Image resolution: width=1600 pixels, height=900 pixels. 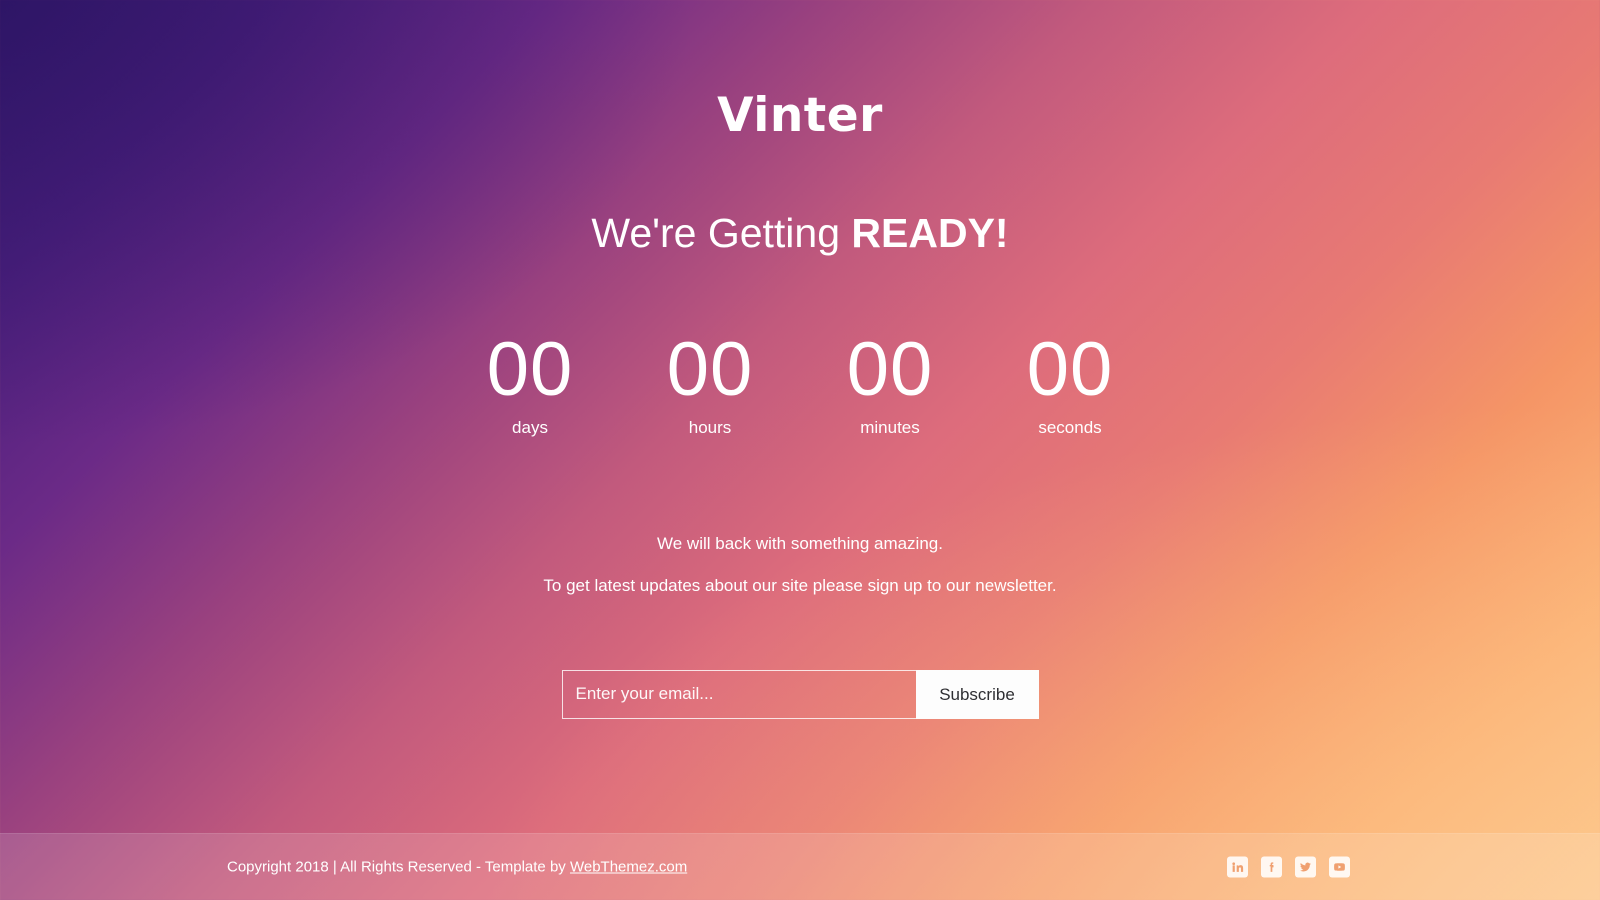 I want to click on countdown-unit-hours: 00 hours, so click(x=710, y=384).